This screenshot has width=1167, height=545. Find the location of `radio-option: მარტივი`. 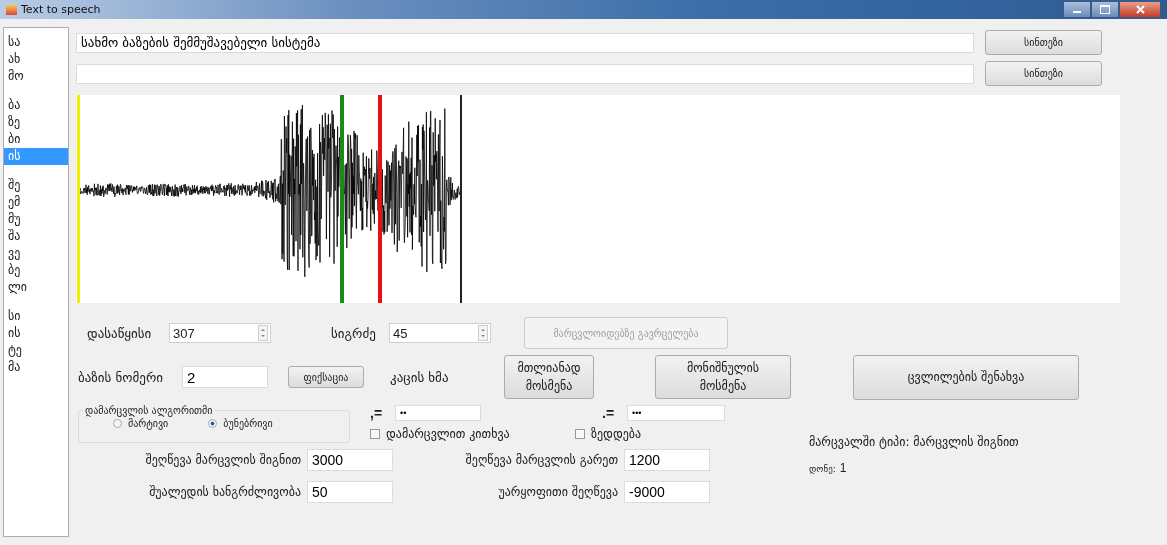

radio-option: მარტივი is located at coordinates (141, 423).